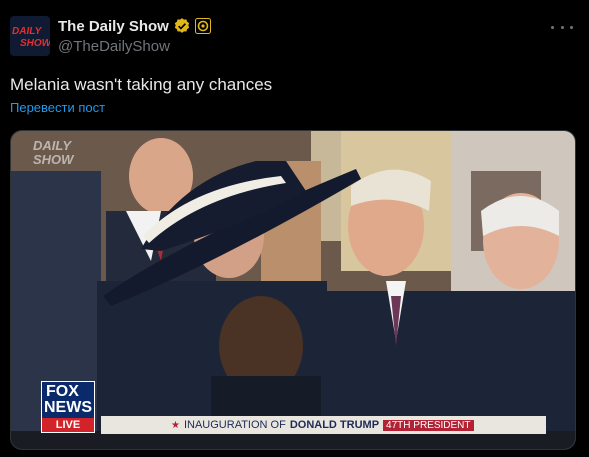 Image resolution: width=589 pixels, height=457 pixels. I want to click on avatar-text-show: SHOW, so click(35, 43).